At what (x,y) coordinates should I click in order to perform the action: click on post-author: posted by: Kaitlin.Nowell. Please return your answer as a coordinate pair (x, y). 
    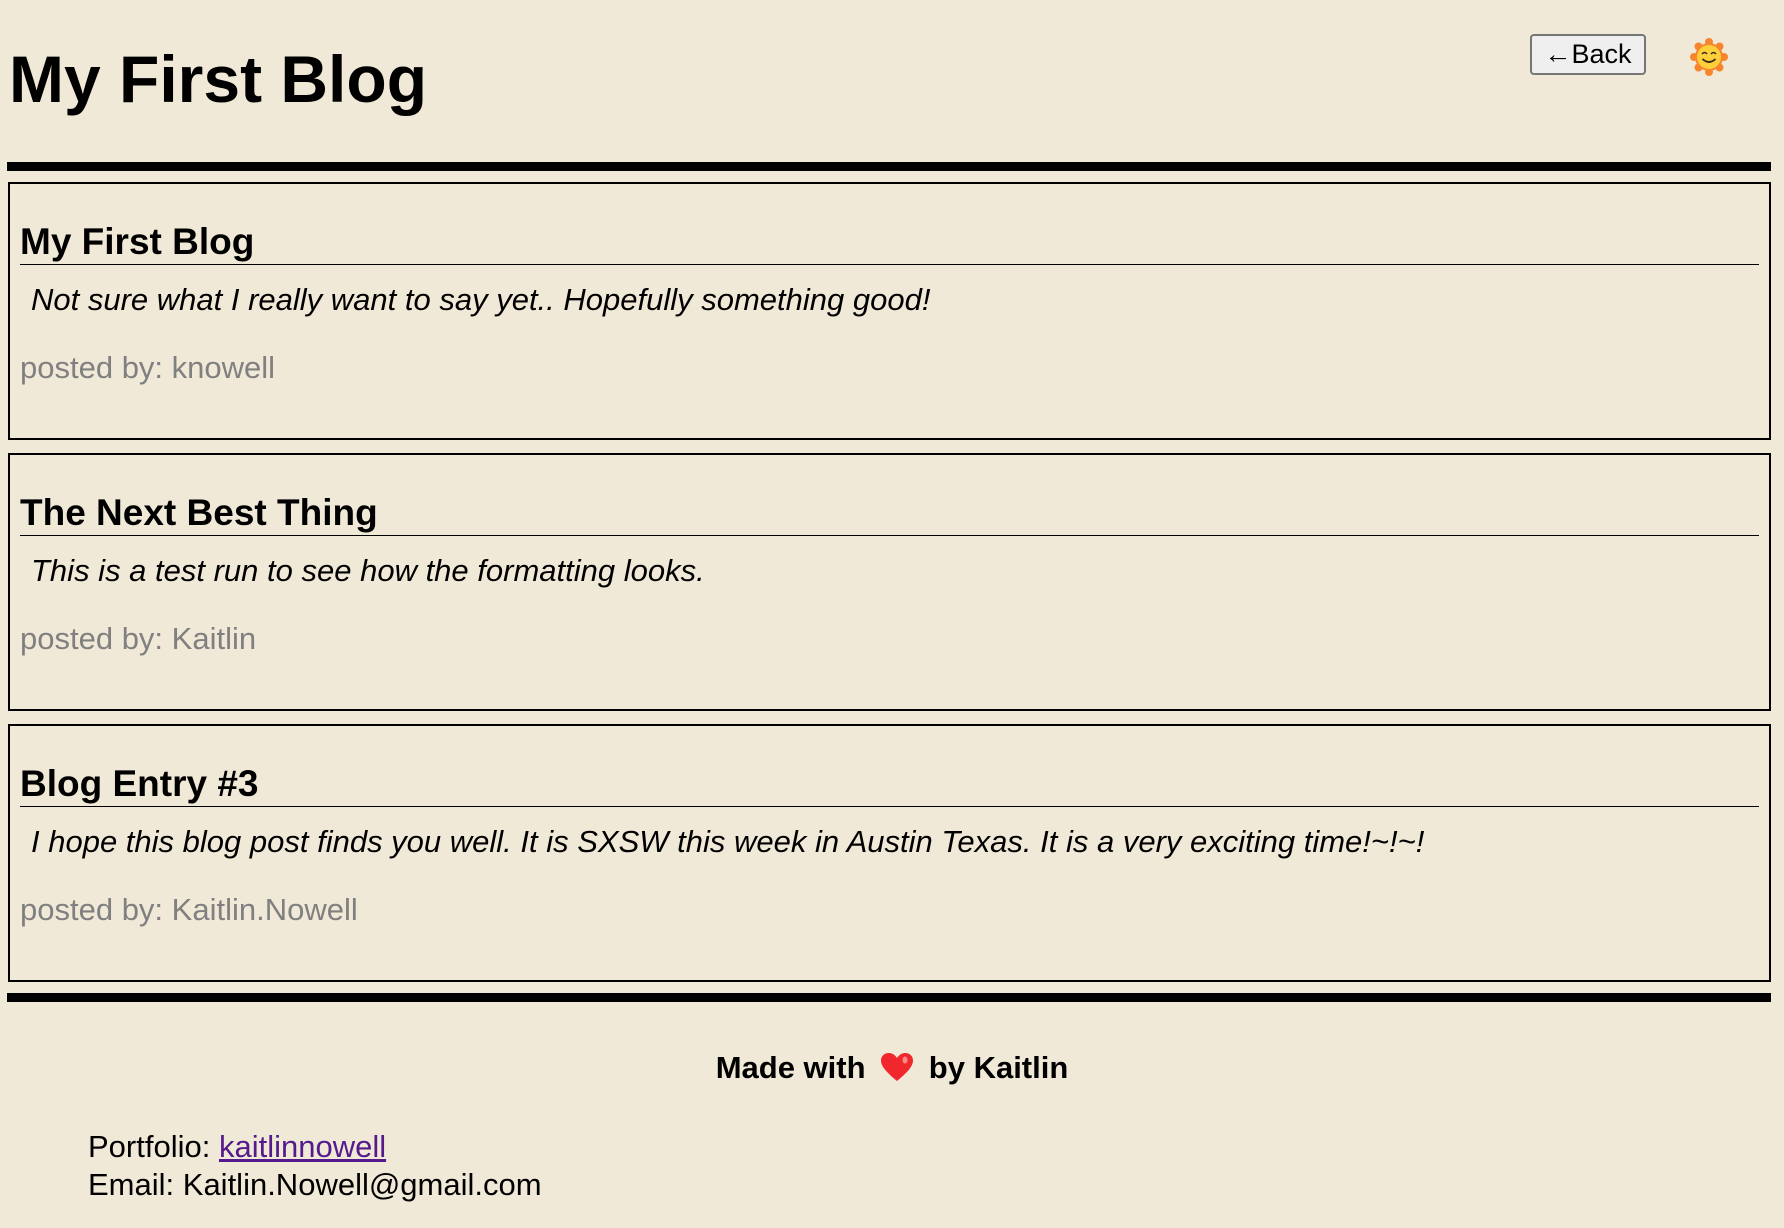
    Looking at the image, I should click on (189, 909).